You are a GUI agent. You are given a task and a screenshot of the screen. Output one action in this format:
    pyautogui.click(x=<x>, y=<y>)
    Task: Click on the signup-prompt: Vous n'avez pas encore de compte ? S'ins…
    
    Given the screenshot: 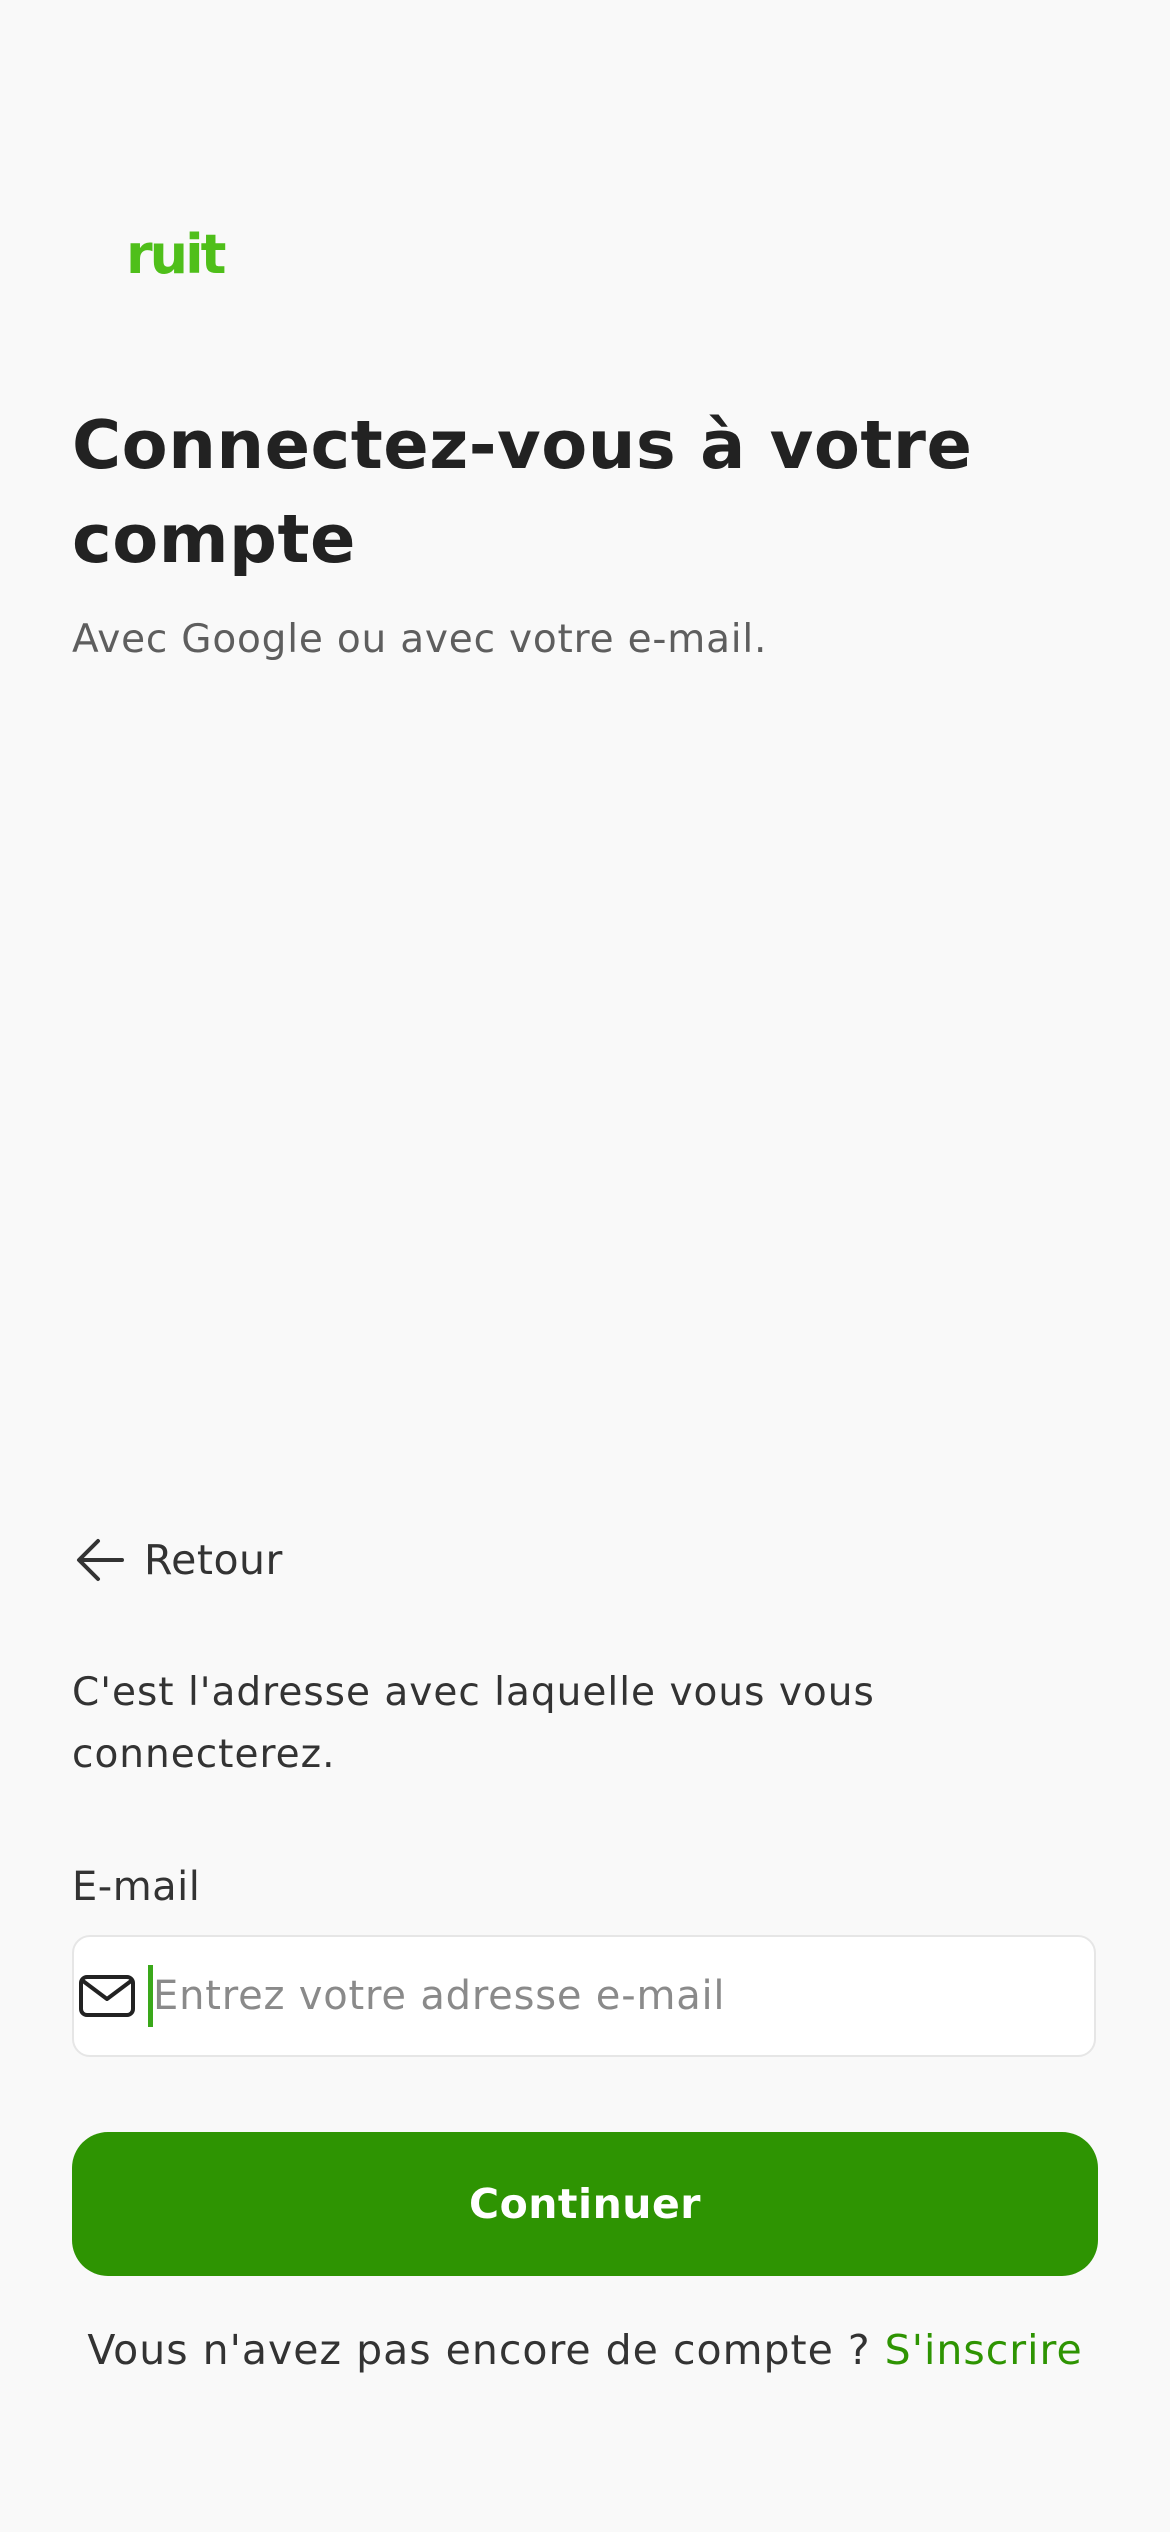 What is the action you would take?
    pyautogui.click(x=585, y=2350)
    